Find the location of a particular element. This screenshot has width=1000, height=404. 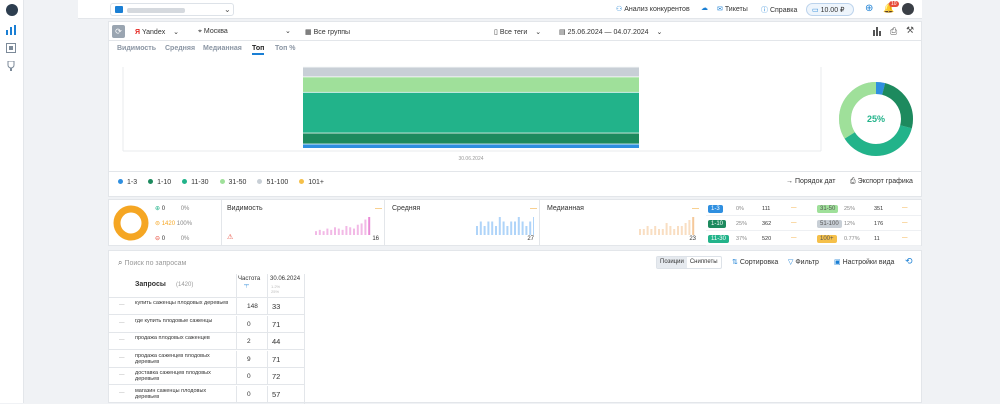

tab-top: Топ is located at coordinates (258, 50).